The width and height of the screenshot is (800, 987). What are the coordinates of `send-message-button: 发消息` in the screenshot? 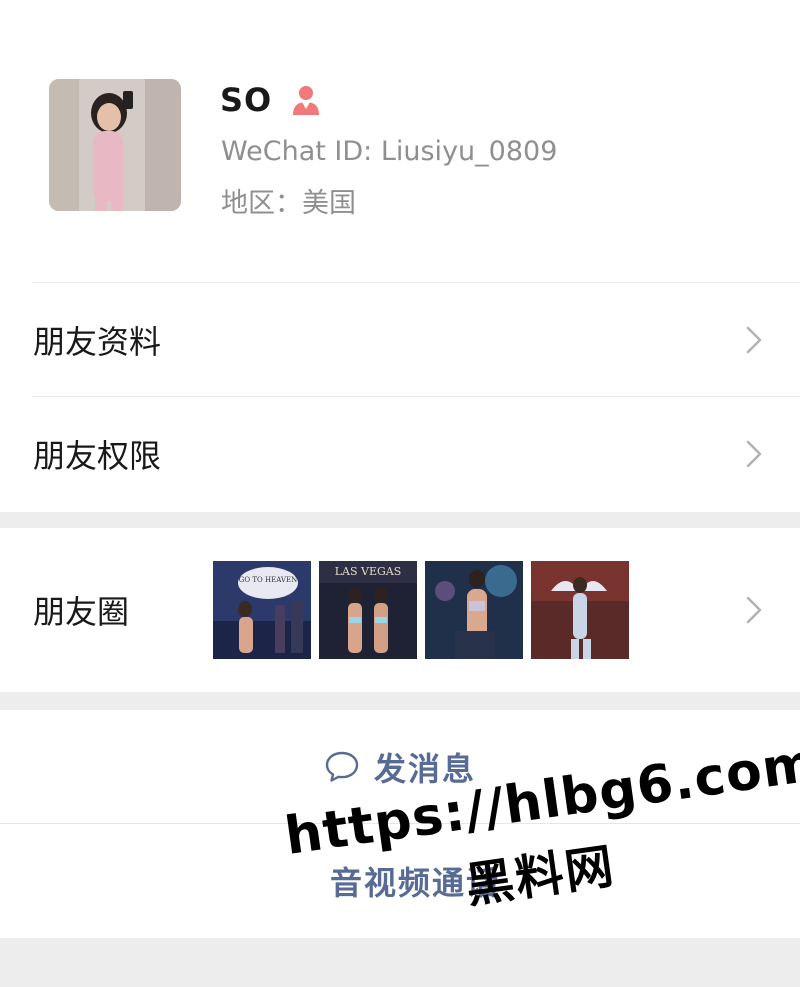 It's located at (400, 767).